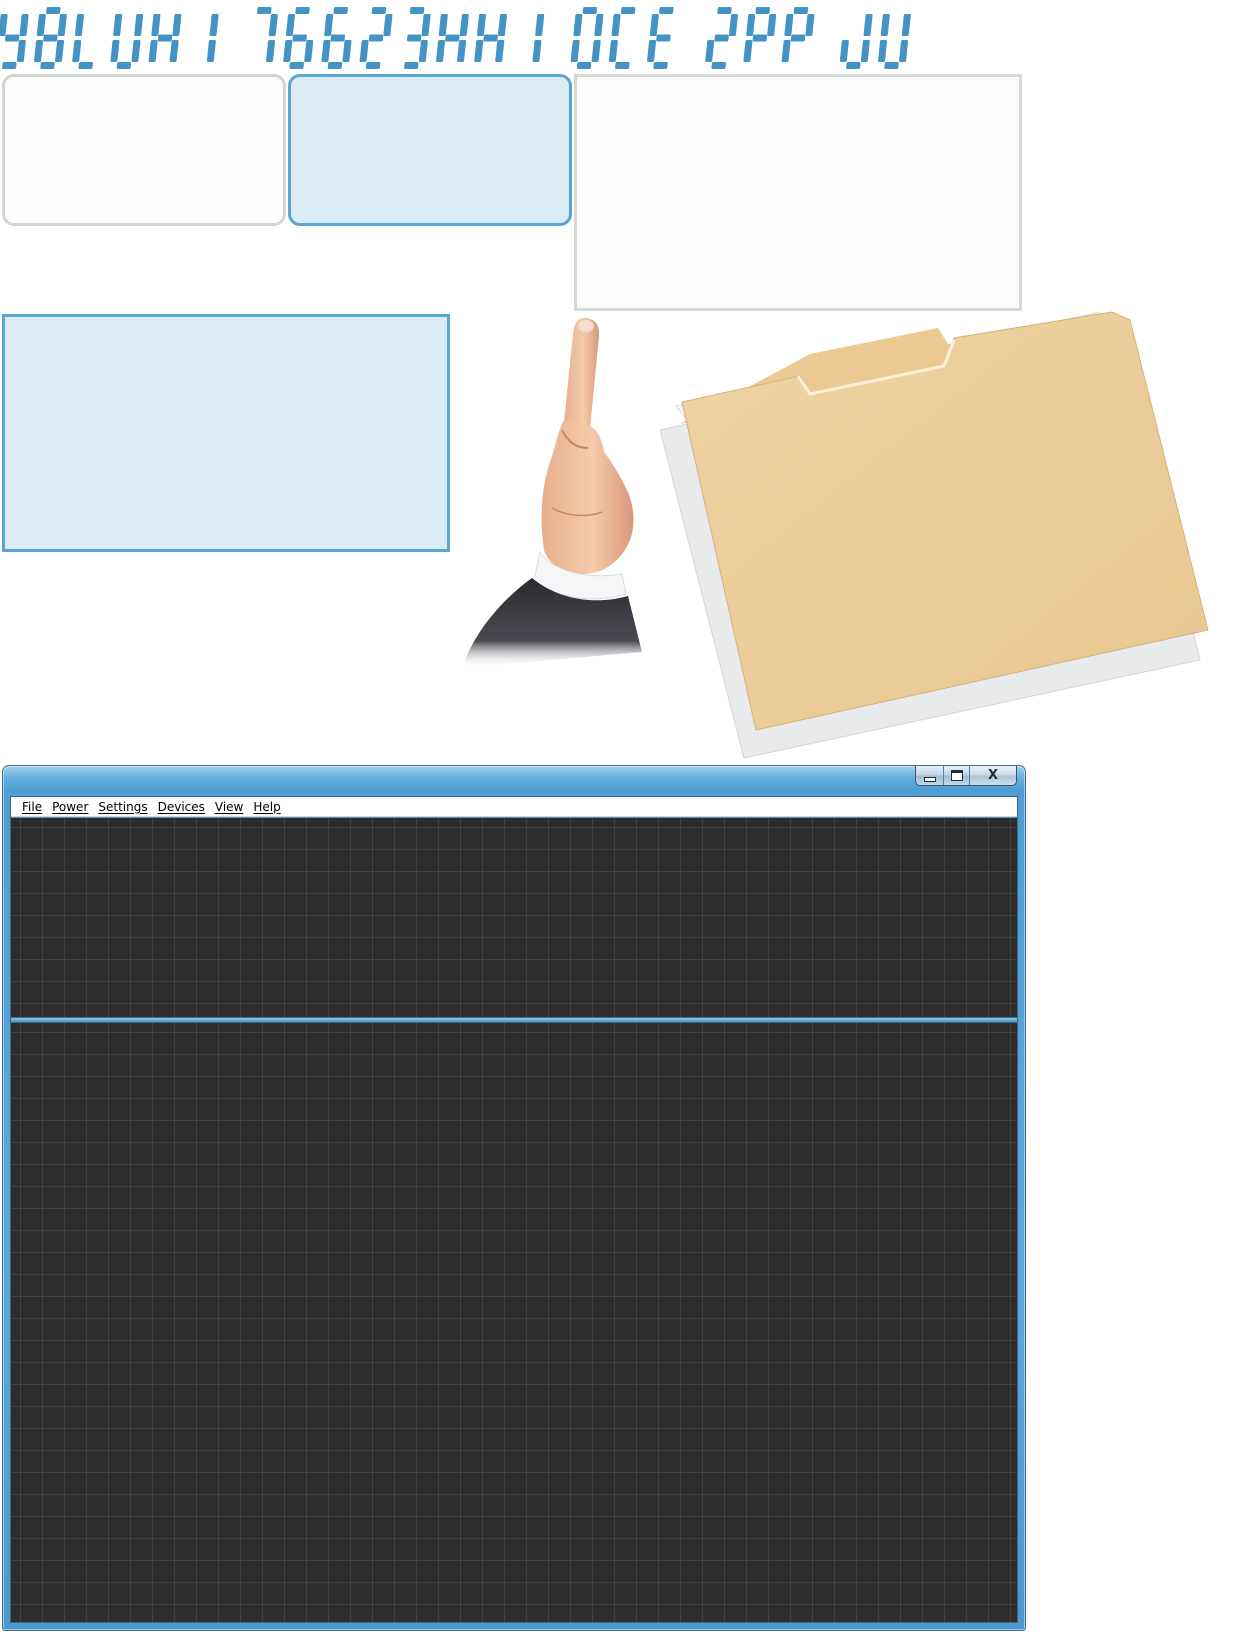 This screenshot has height=1634, width=1236. I want to click on menu-view: View, so click(229, 807).